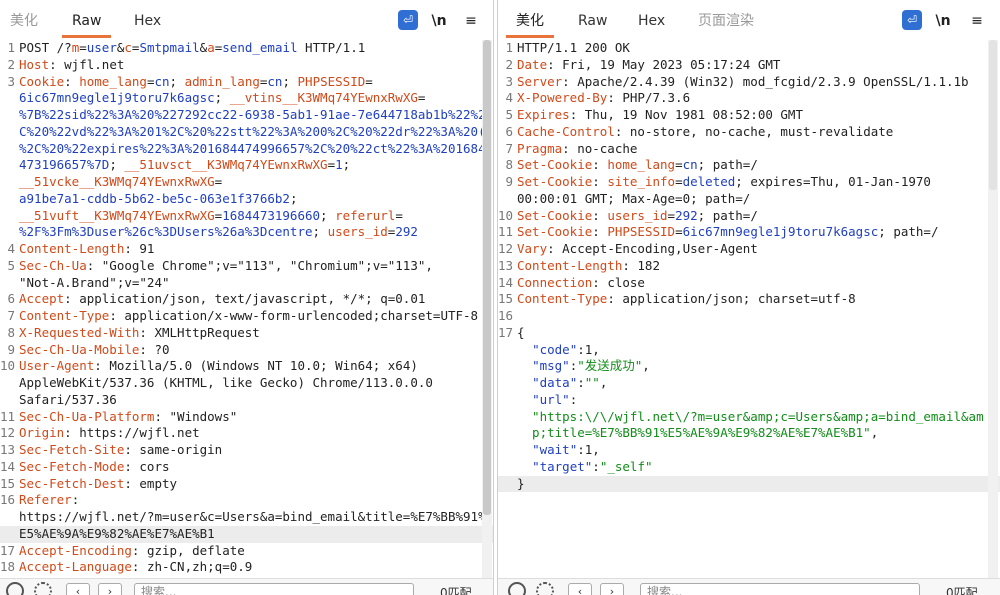 The image size is (1000, 595). Describe the element at coordinates (648, 65) in the screenshot. I see `line-text: Date: Fri, 19 May 2023 05:17:24 GMT` at that location.